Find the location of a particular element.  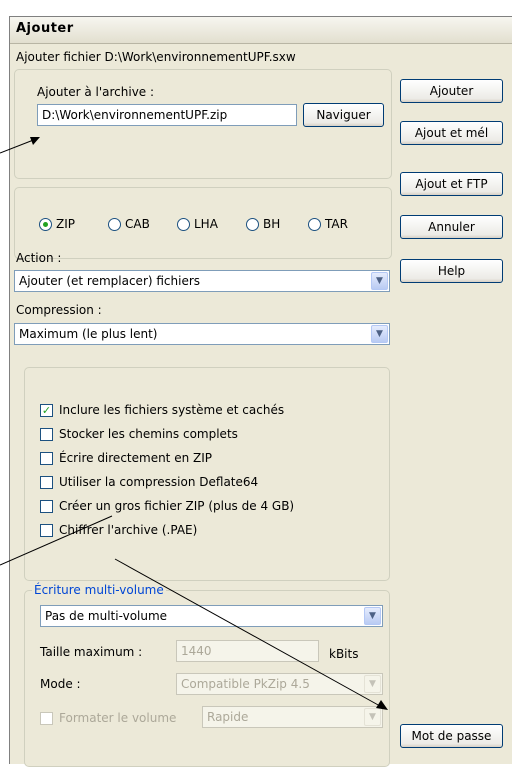

action-label: Action : is located at coordinates (39, 258).